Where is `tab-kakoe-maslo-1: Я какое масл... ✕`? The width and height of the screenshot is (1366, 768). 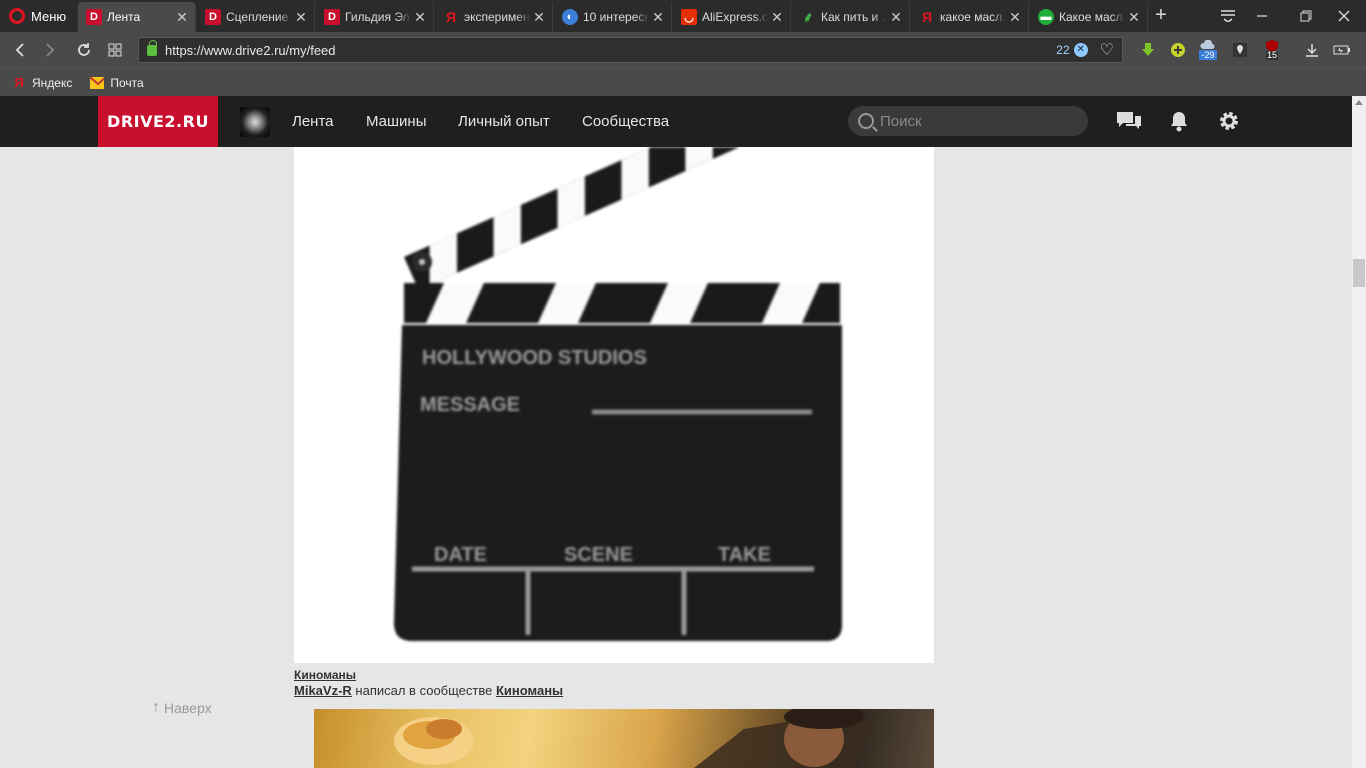
tab-kakoe-maslo-1: Я какое масл... ✕ is located at coordinates (970, 17).